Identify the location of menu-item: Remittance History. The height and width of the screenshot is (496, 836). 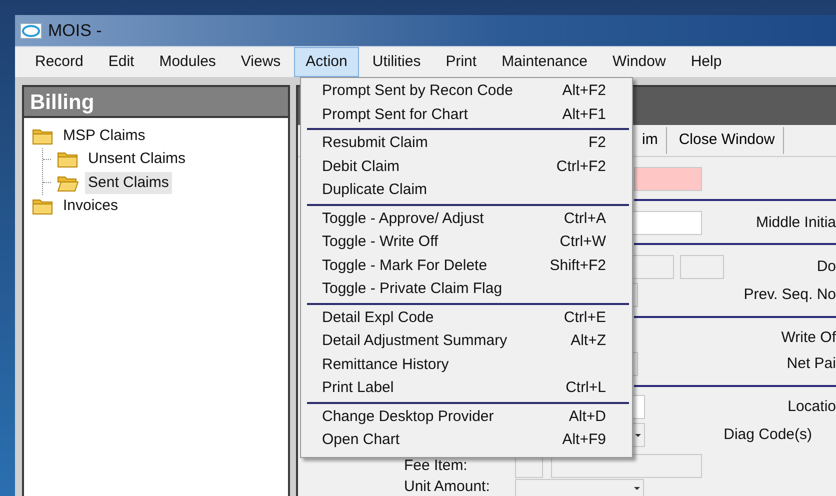
(466, 364).